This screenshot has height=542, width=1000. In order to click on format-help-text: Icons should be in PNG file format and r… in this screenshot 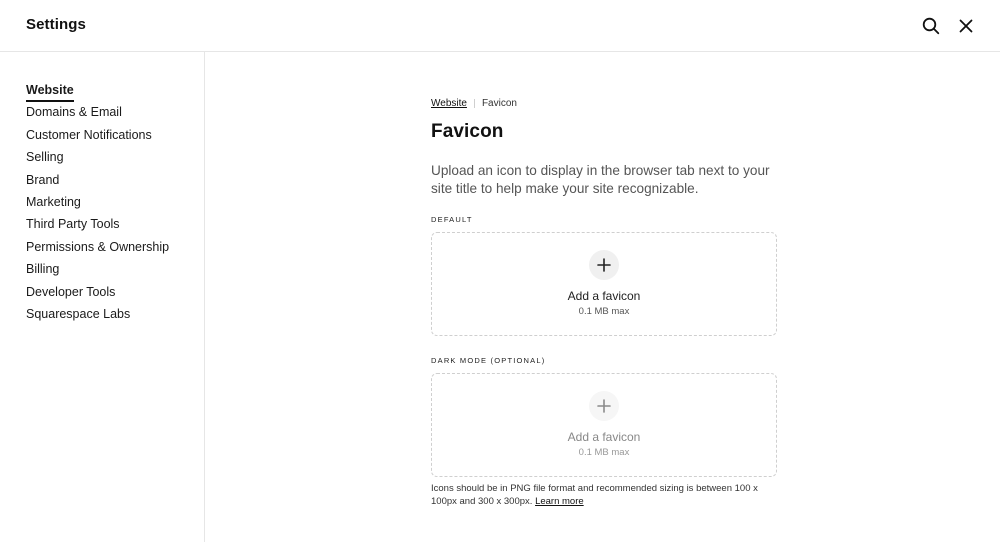, I will do `click(604, 495)`.